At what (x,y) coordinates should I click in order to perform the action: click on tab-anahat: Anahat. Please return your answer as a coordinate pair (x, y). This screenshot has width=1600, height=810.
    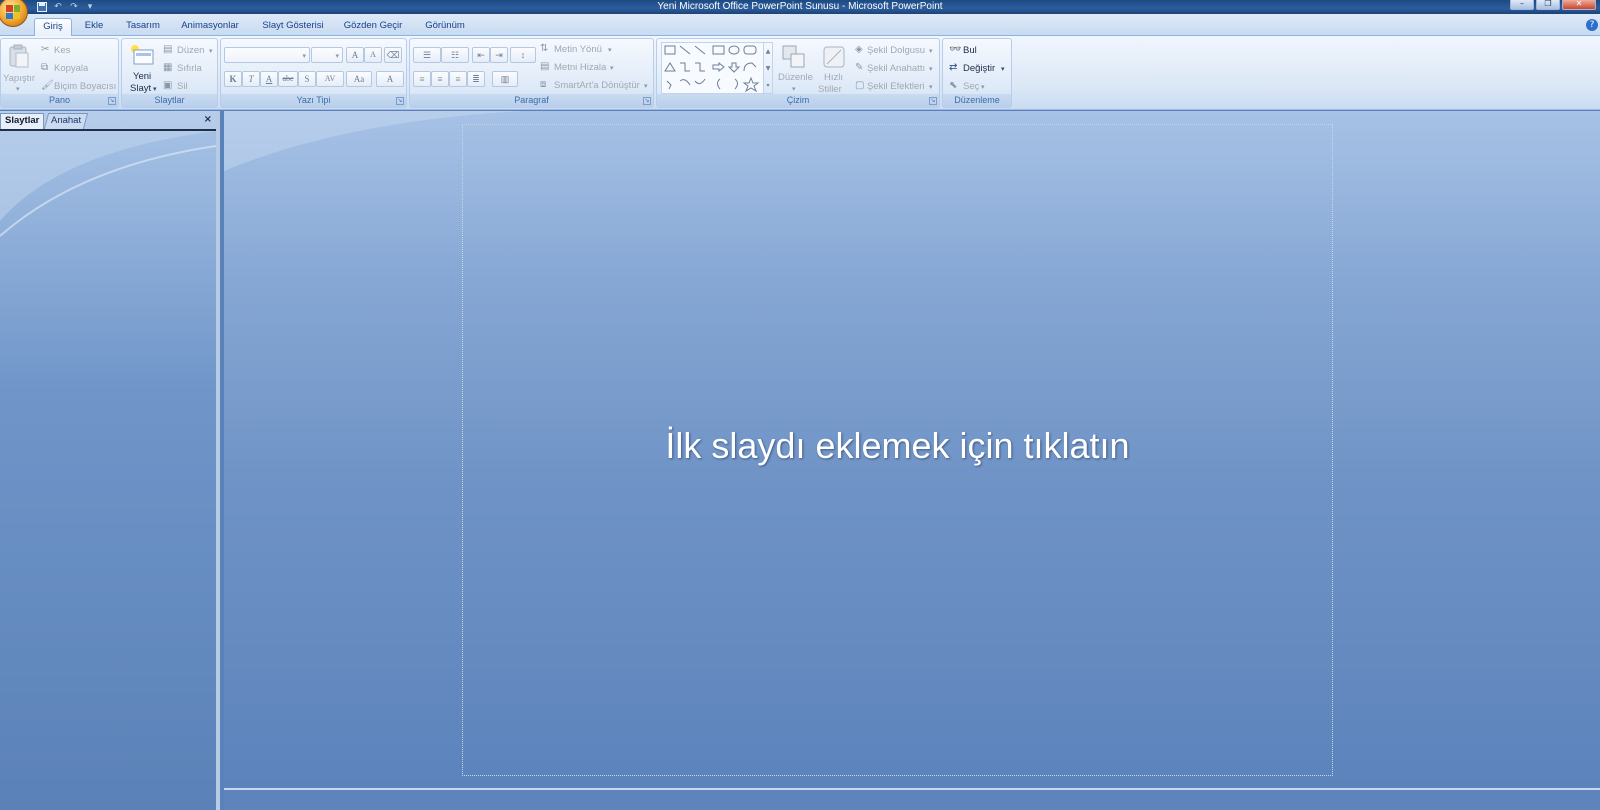
    Looking at the image, I should click on (66, 121).